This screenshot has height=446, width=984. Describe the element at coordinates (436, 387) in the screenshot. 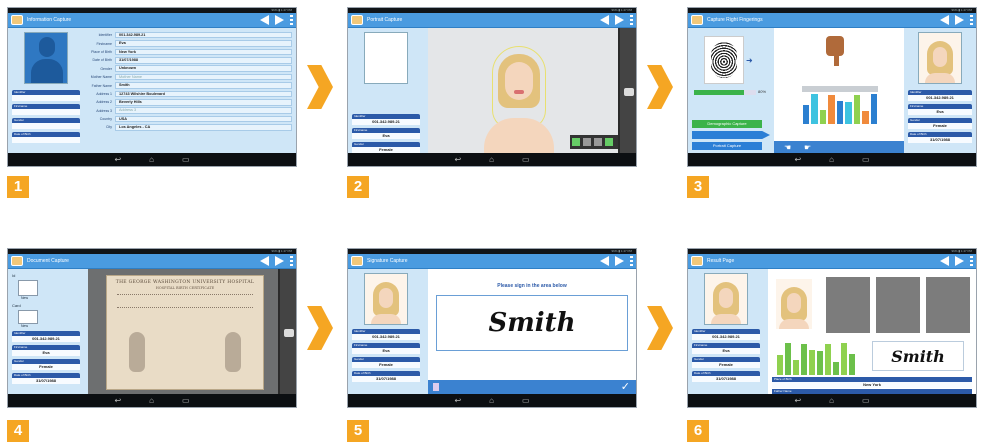

I see `trash-icon` at that location.